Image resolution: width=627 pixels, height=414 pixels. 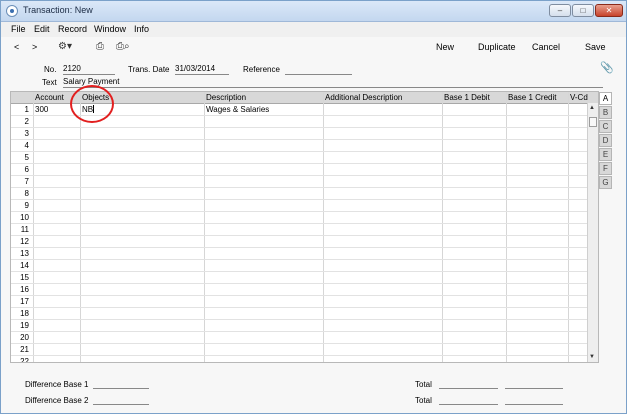 What do you see at coordinates (110, 29) in the screenshot?
I see `menu-window: Window` at bounding box center [110, 29].